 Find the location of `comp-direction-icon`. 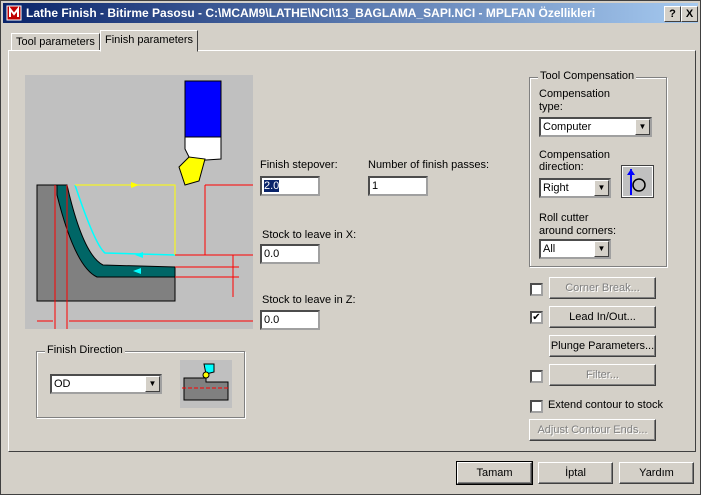

comp-direction-icon is located at coordinates (637, 181).